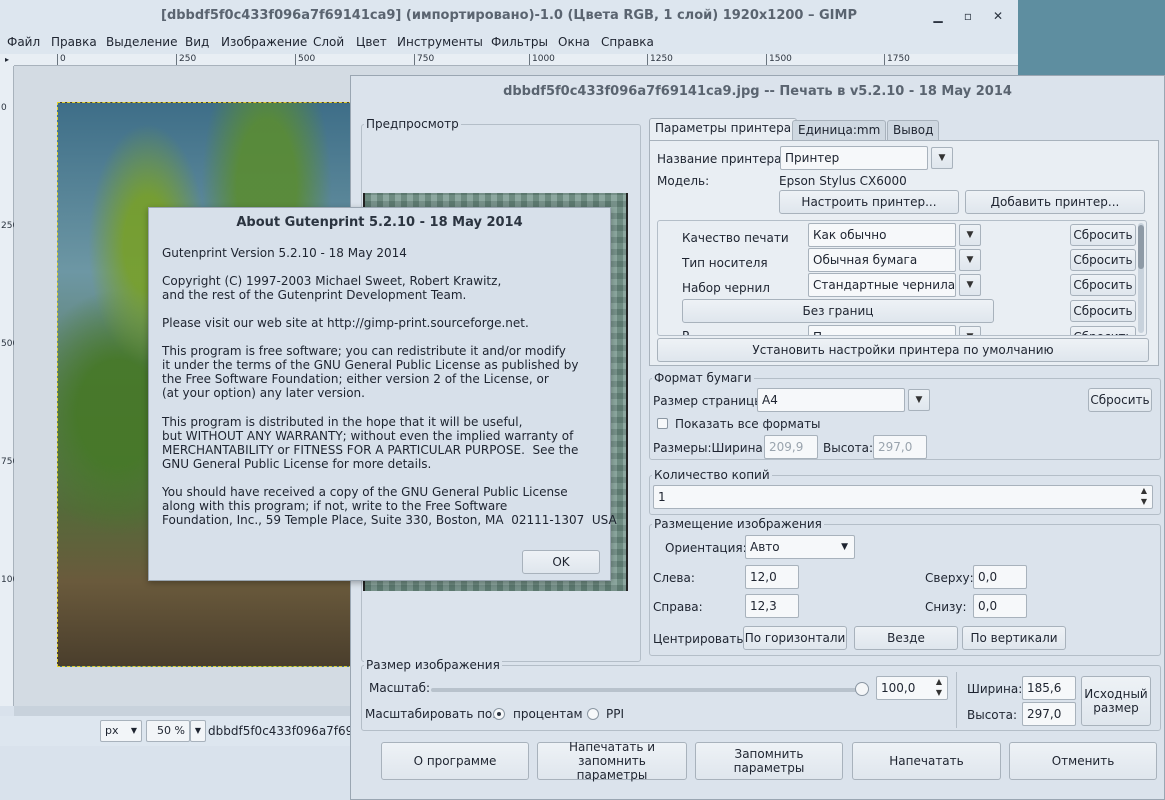  Describe the element at coordinates (882, 235) in the screenshot. I see `print-quality-select: Как обычно` at that location.